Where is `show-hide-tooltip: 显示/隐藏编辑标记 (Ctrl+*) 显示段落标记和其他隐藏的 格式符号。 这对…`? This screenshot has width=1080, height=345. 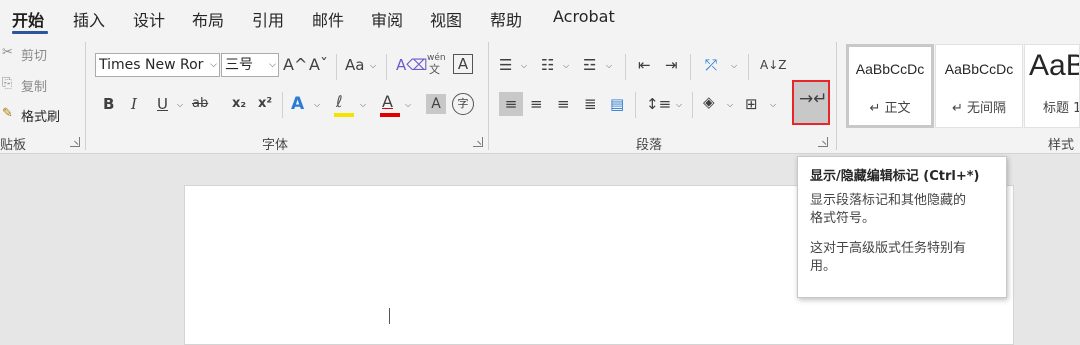
show-hide-tooltip: 显示/隐藏编辑标记 (Ctrl+*) 显示段落标记和其他隐藏的 格式符号。 这对… is located at coordinates (902, 227).